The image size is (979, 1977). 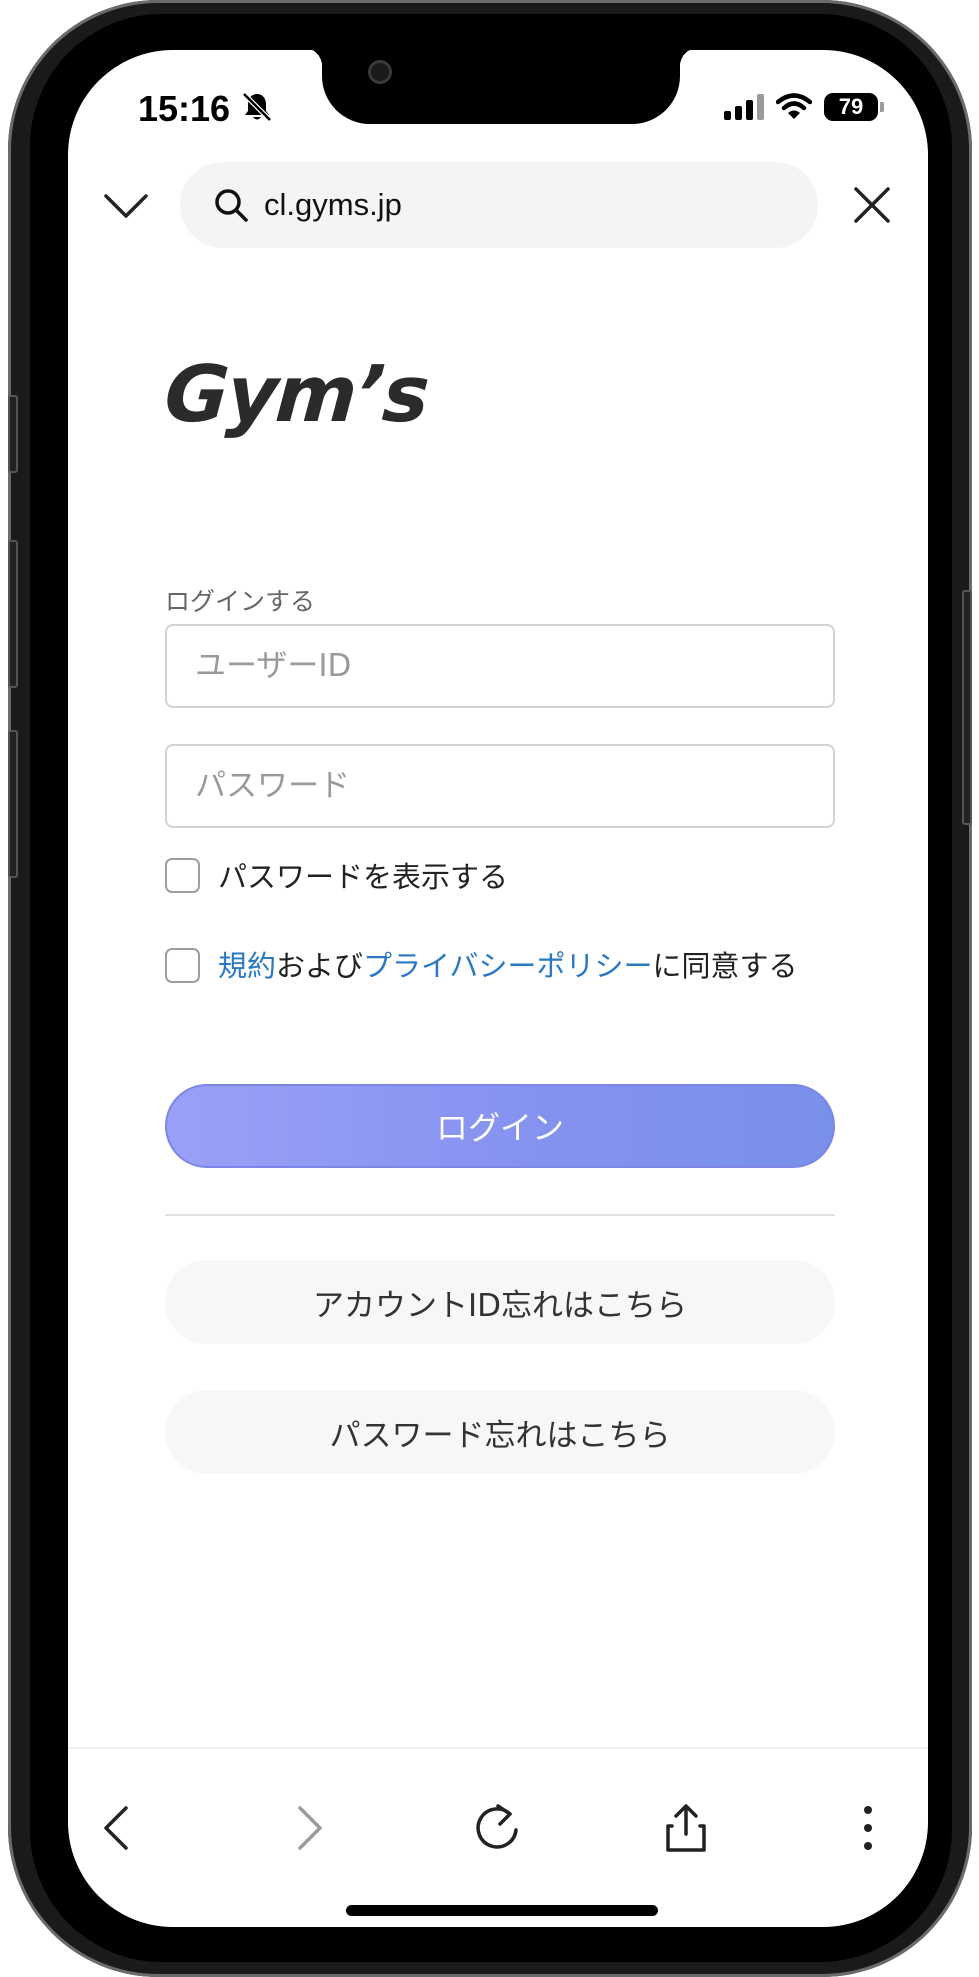 What do you see at coordinates (498, 1748) in the screenshot?
I see `toolbar-divider` at bounding box center [498, 1748].